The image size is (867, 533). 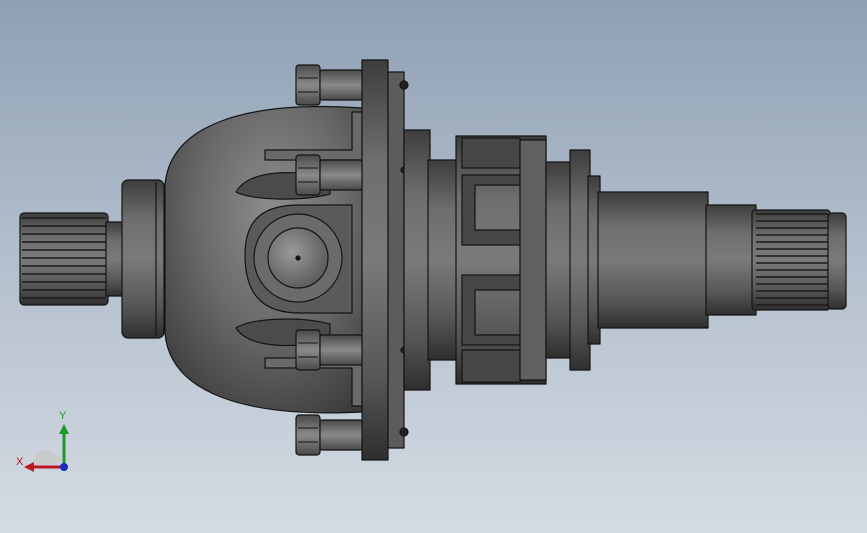 What do you see at coordinates (580, 260) in the screenshot?
I see `grooved-collar-lip` at bounding box center [580, 260].